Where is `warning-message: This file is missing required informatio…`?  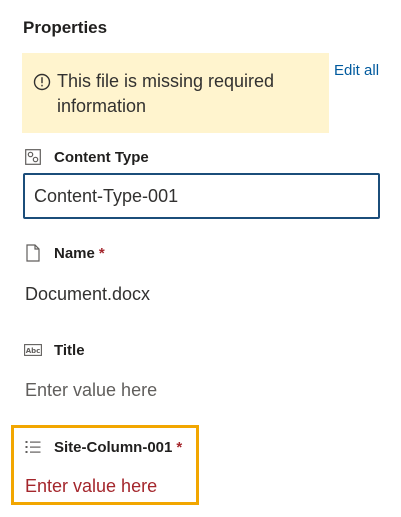
warning-message: This file is missing required informatio… is located at coordinates (166, 93).